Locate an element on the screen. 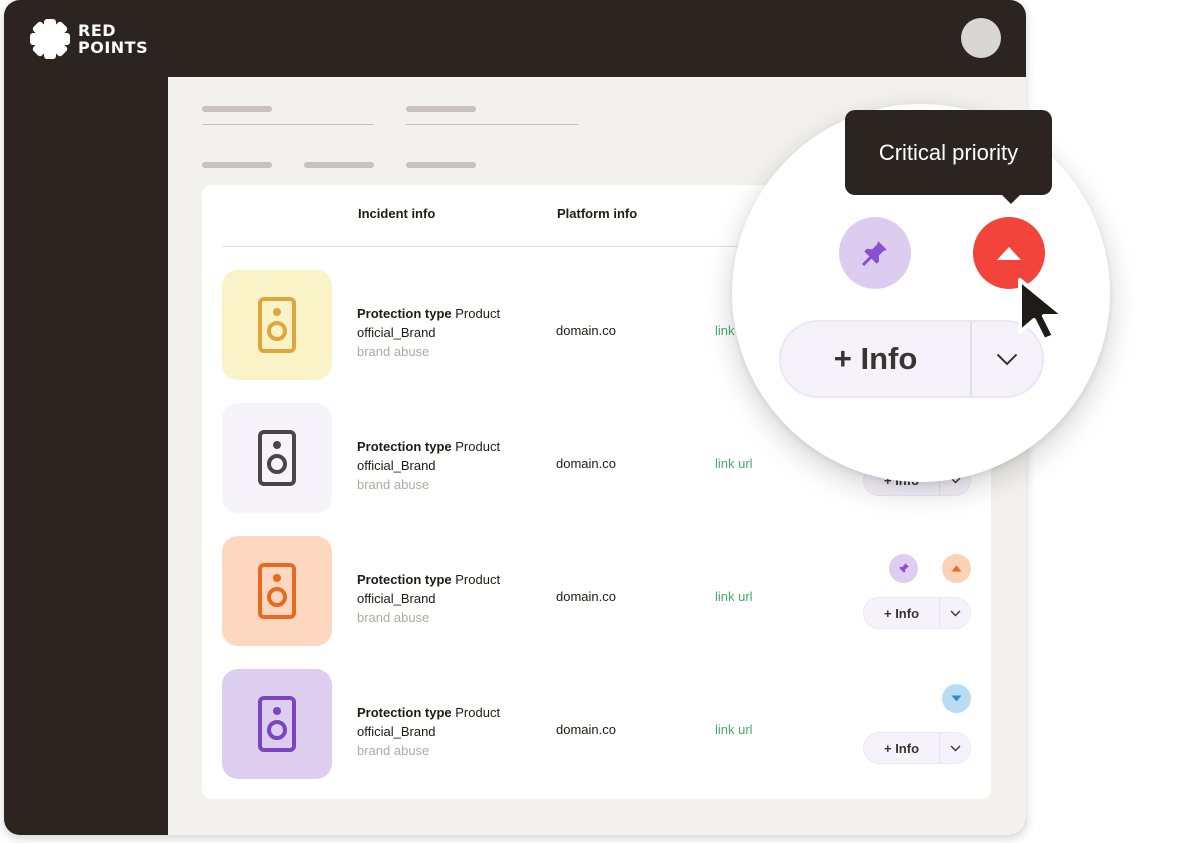  info-split-button-zoomed: + Info is located at coordinates (911, 359).